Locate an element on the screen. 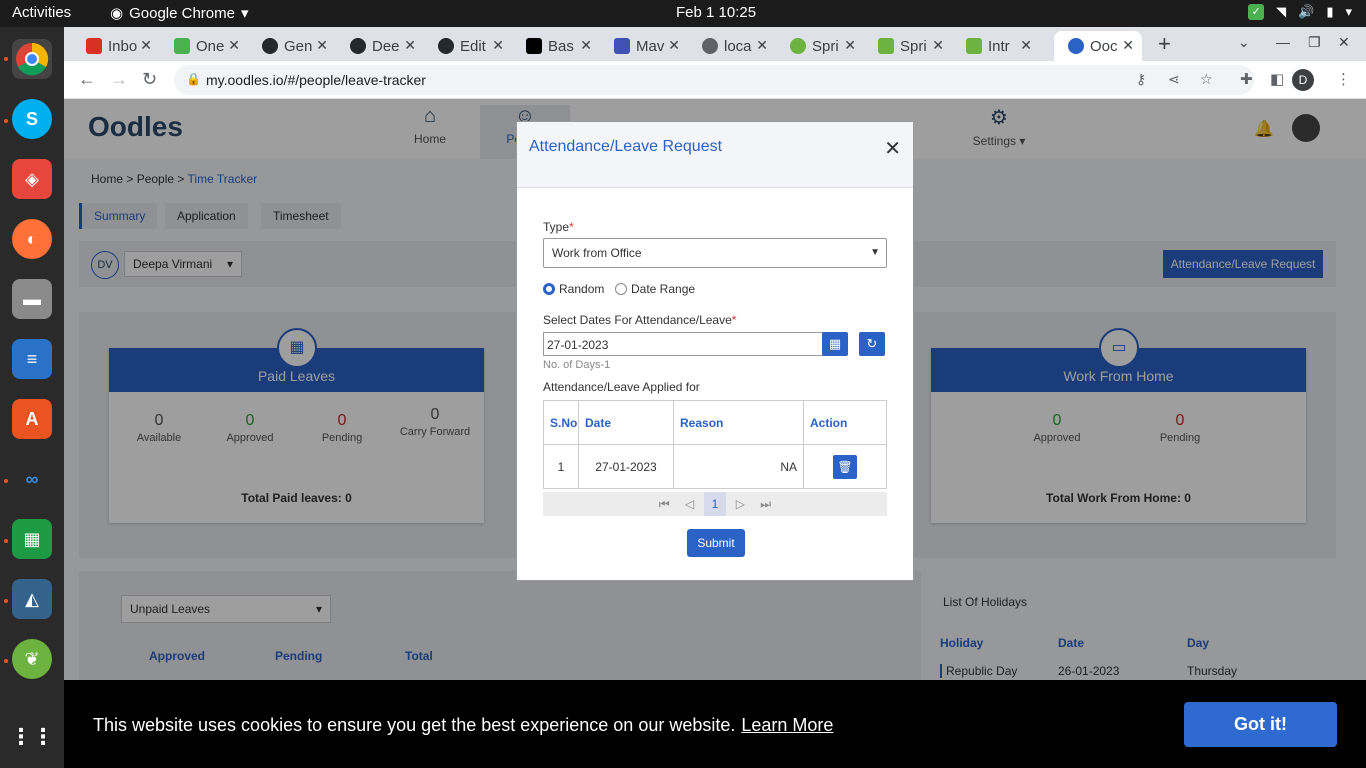  dock: S ◈ ◐ ▬ ≡ A ∞ ▦ ◭ ❦ ⋮⋮ is located at coordinates (32, 397).